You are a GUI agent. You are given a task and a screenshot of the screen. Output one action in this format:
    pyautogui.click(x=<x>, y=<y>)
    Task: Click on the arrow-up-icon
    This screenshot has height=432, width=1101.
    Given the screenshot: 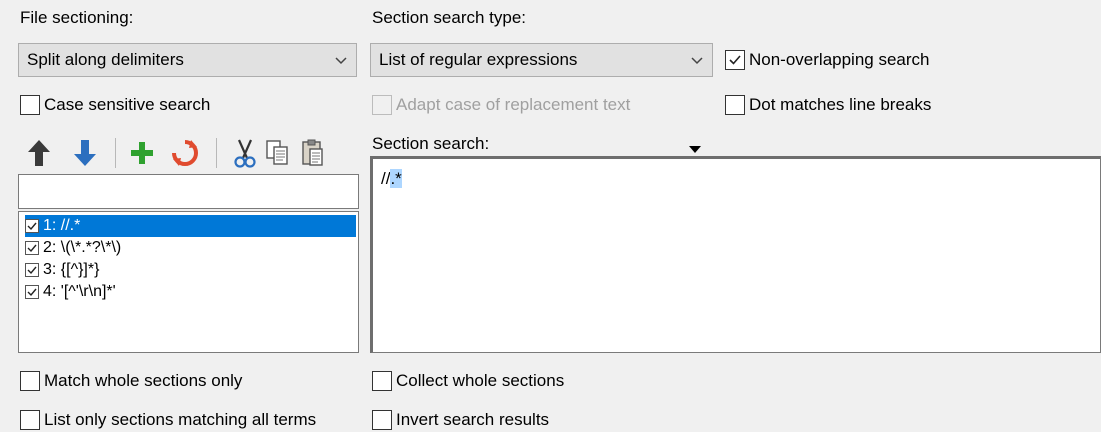 What is the action you would take?
    pyautogui.click(x=39, y=153)
    